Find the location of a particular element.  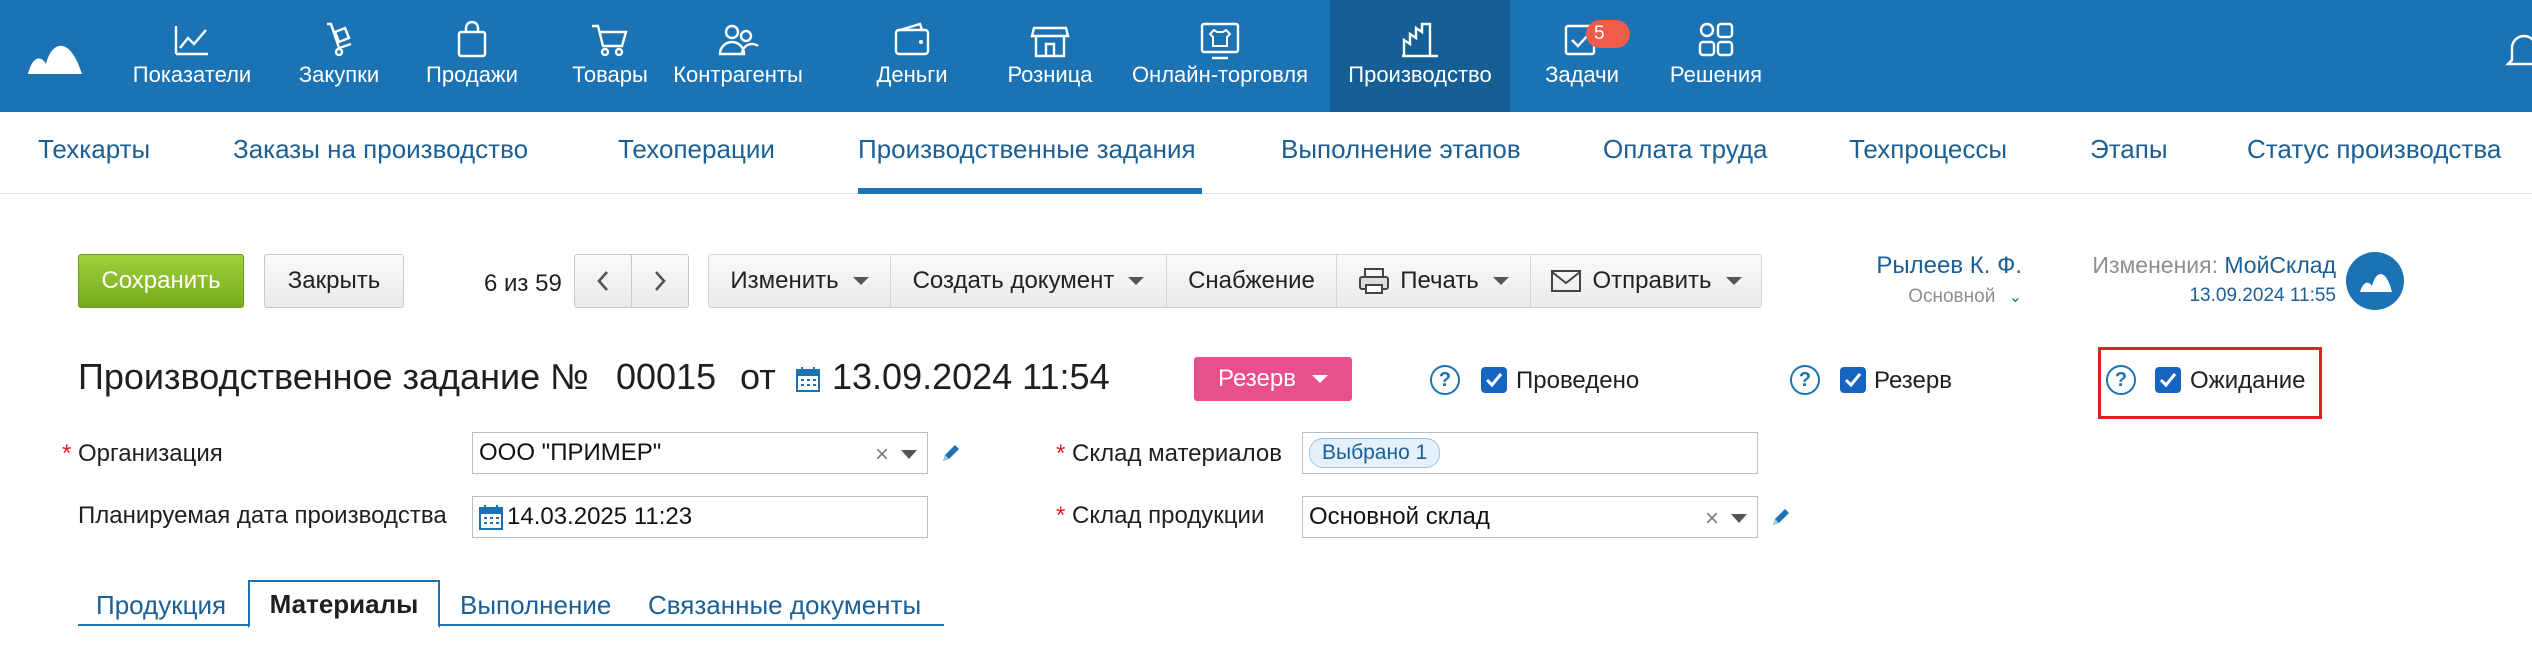

document-date-field: 13.09.2024 11:54 is located at coordinates (971, 377).